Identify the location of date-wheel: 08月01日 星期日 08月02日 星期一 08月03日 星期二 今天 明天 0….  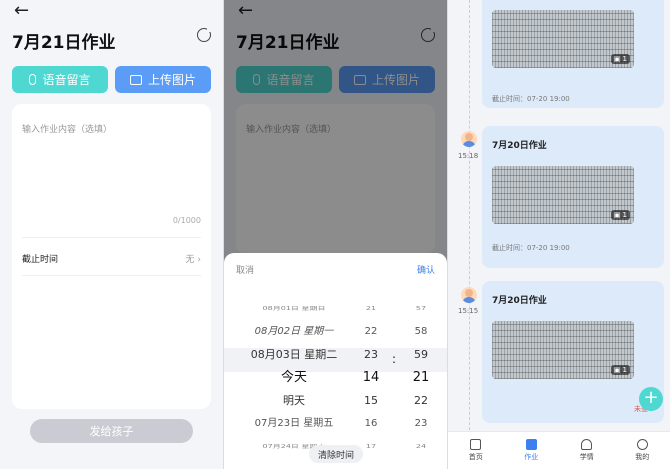
(294, 377).